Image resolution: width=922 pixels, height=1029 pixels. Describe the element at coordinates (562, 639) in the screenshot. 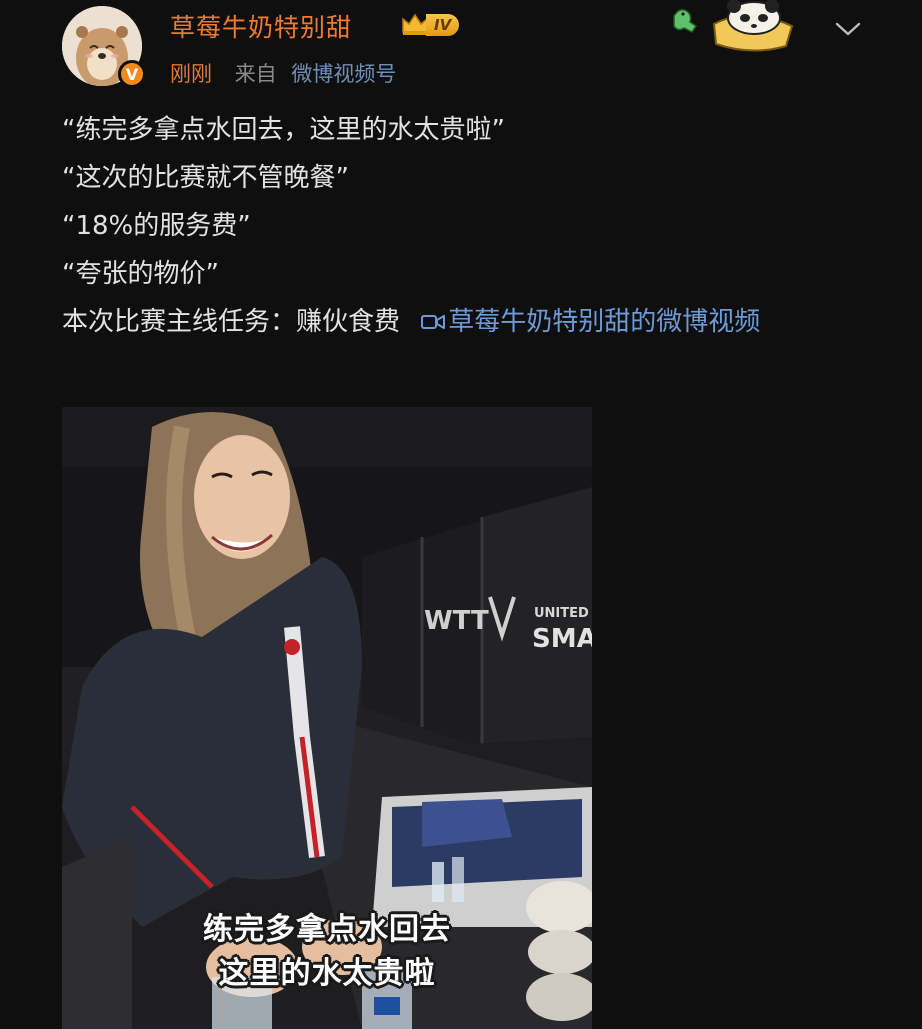

I see `banner-right-bottom: SMASH` at that location.